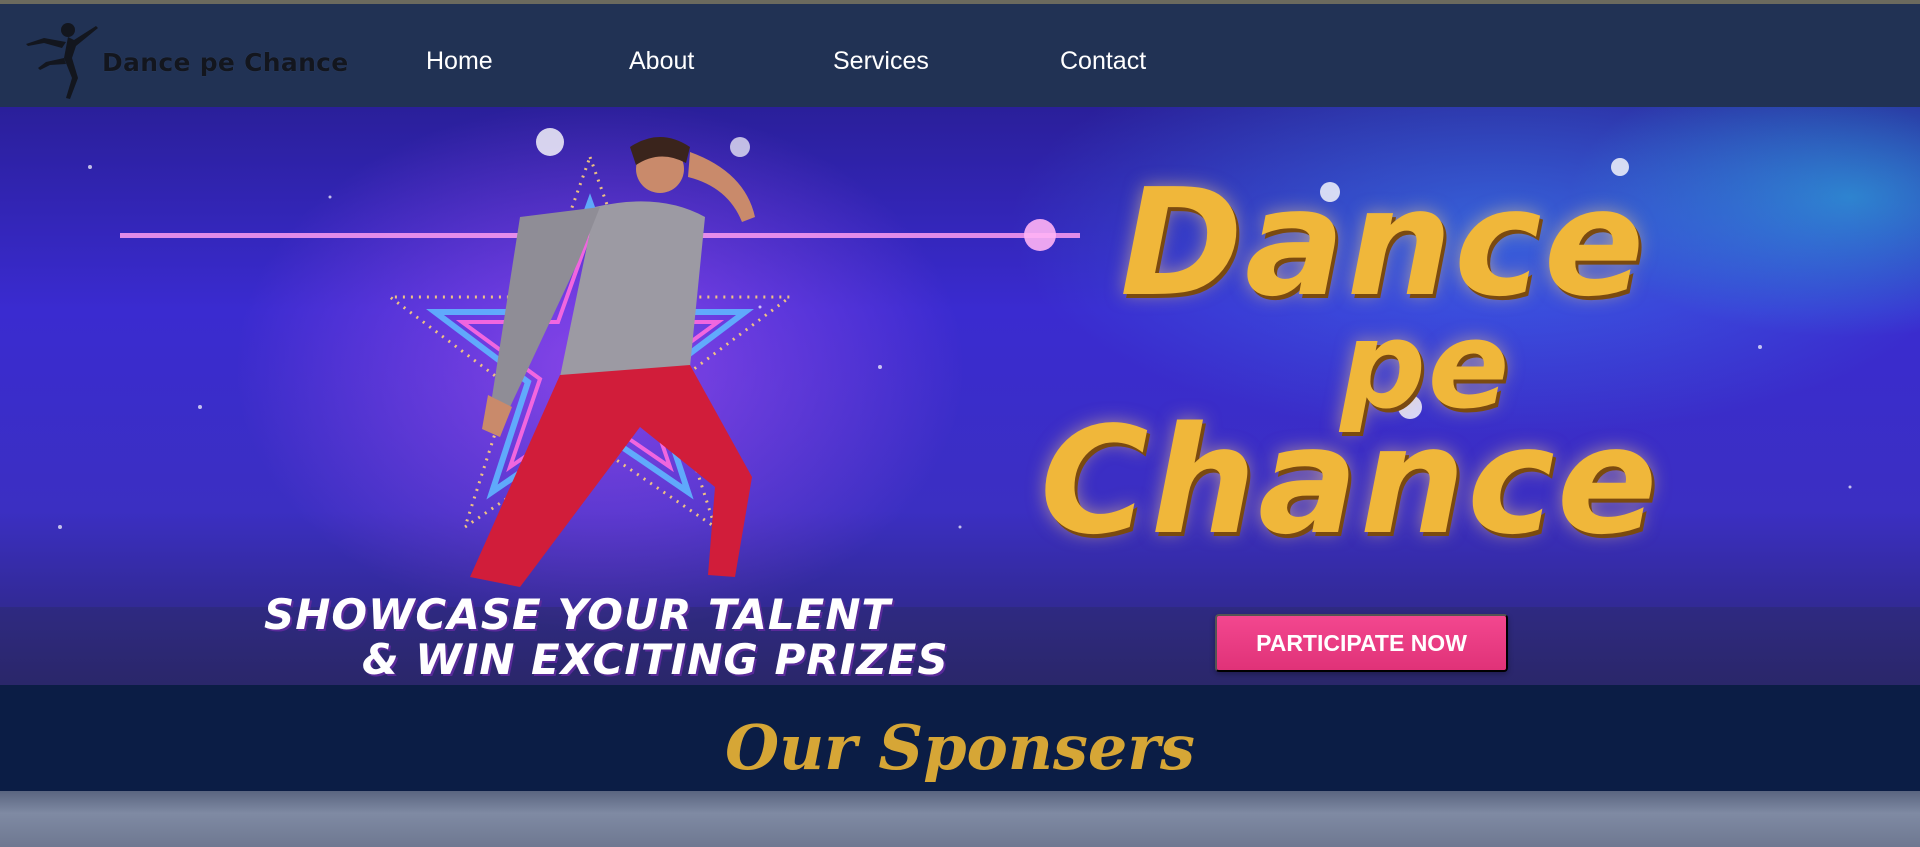 The image size is (1920, 847). What do you see at coordinates (1350, 481) in the screenshot?
I see `hero-title-line3: Chance` at bounding box center [1350, 481].